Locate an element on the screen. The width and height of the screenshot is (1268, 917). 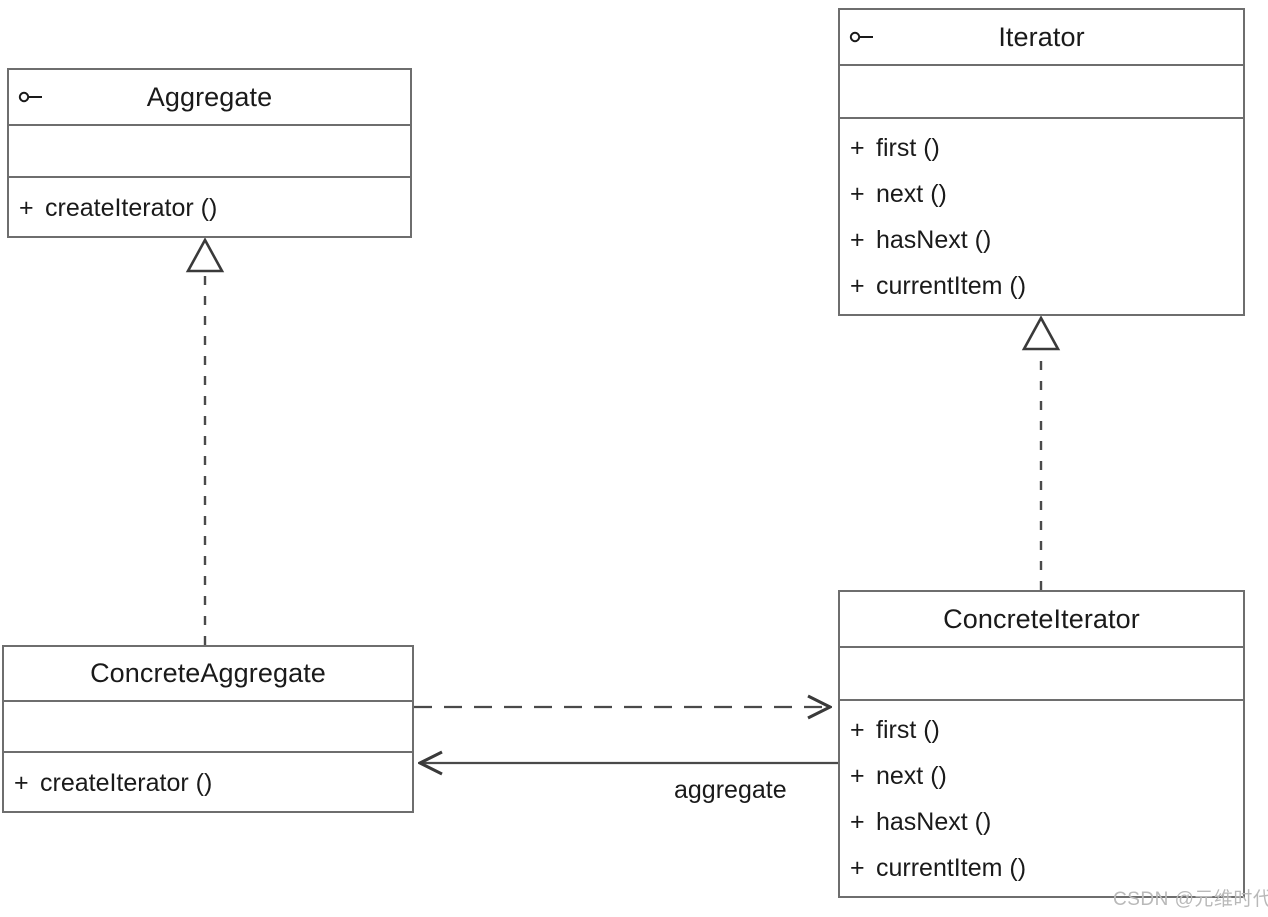
class-name-compartment-concrete-iterator: ConcreteIterator is located at coordinates (1041, 620).